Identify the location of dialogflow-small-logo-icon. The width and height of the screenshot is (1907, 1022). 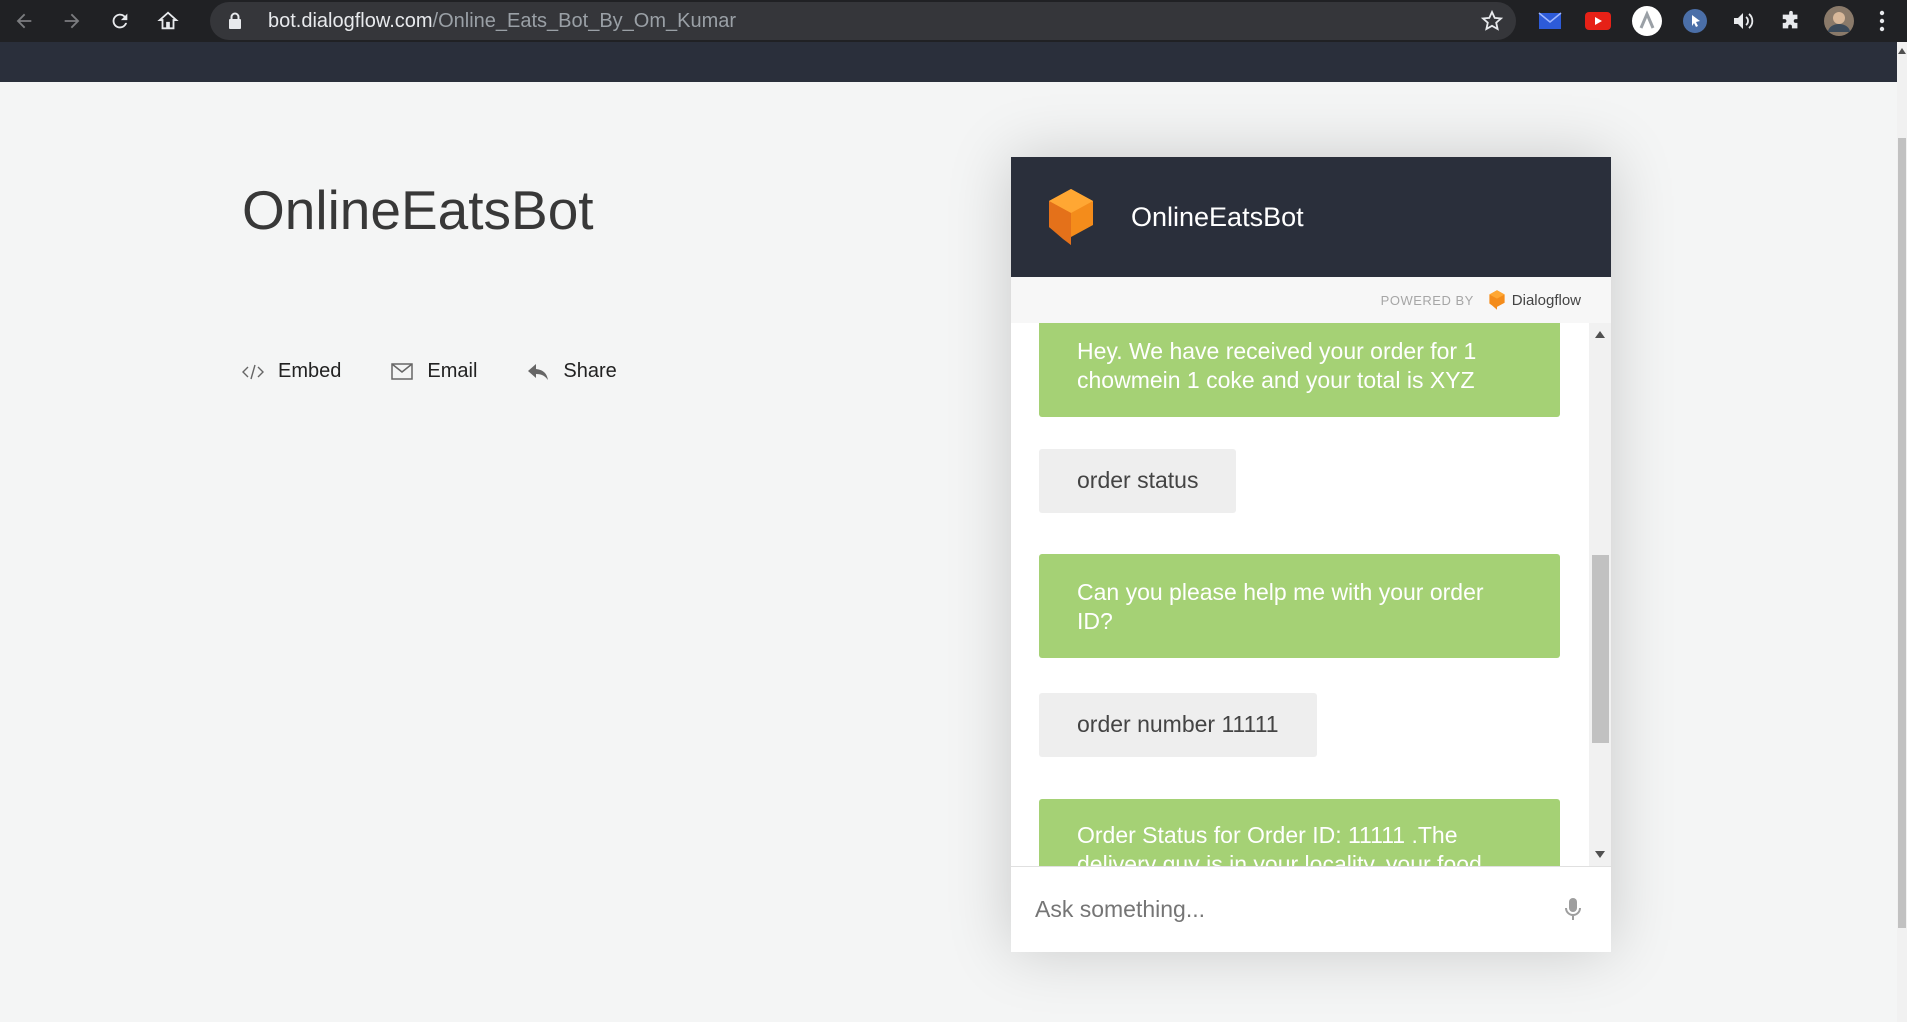
(1497, 300).